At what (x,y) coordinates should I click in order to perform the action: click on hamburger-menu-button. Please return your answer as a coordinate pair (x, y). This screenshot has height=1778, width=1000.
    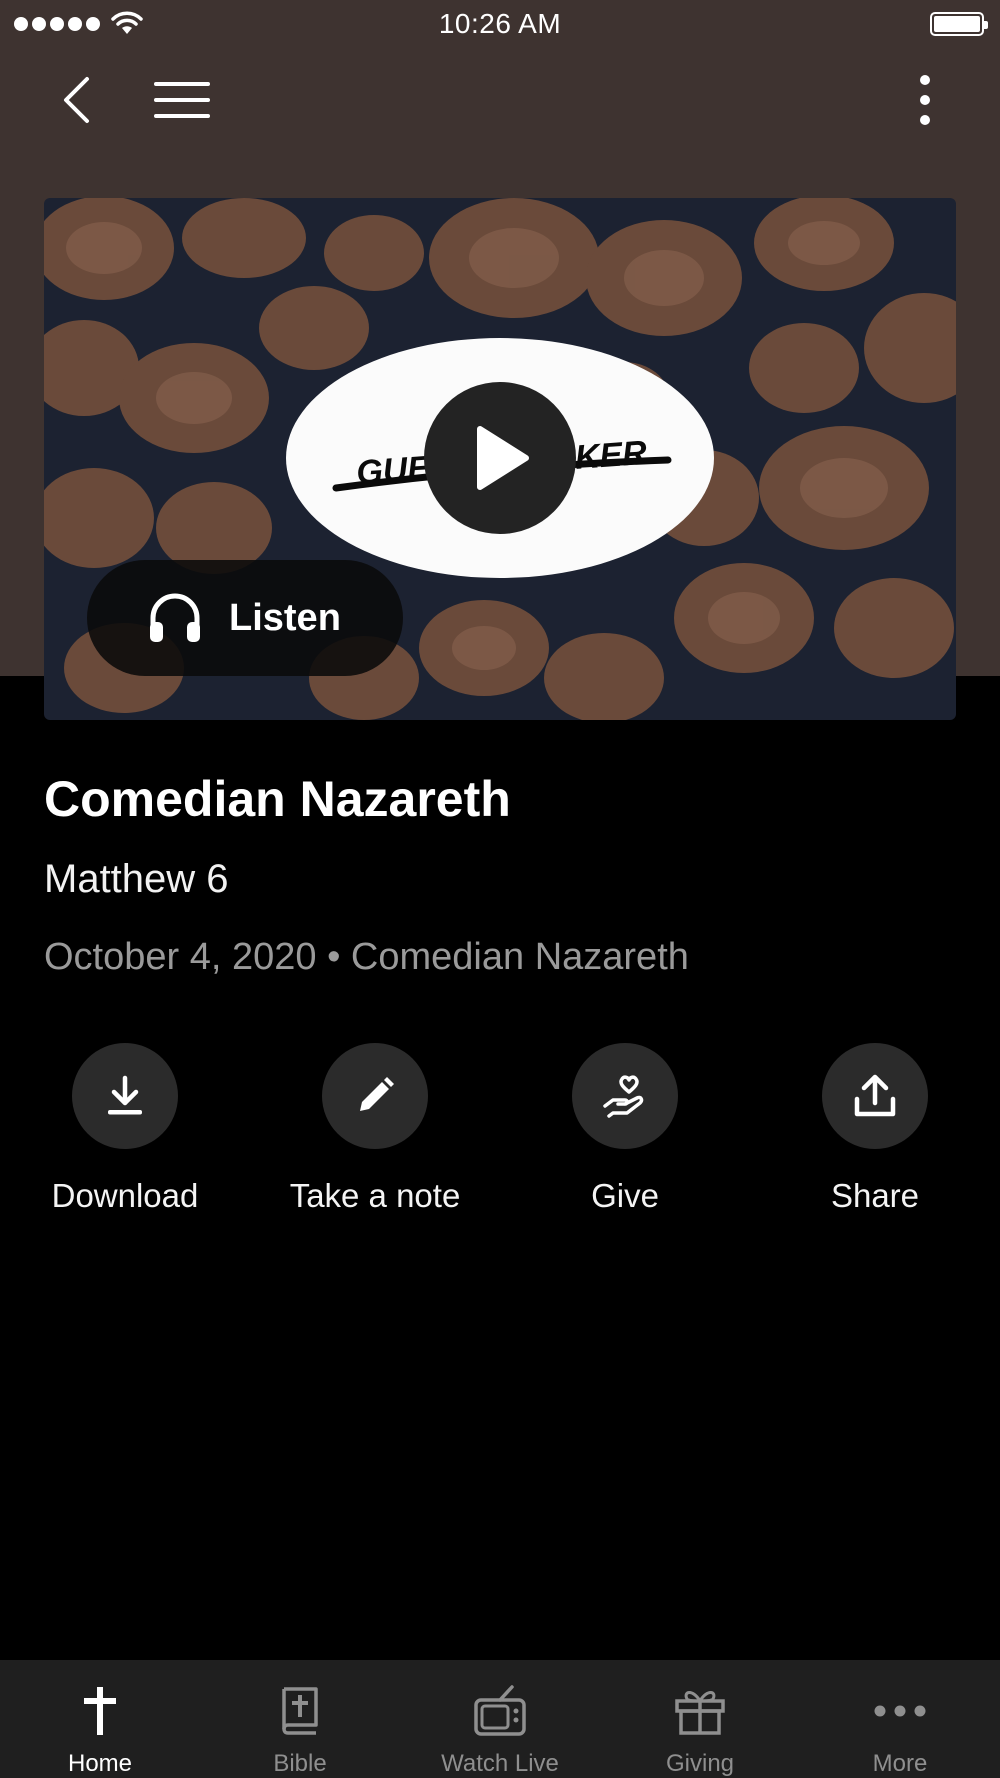
    Looking at the image, I should click on (182, 100).